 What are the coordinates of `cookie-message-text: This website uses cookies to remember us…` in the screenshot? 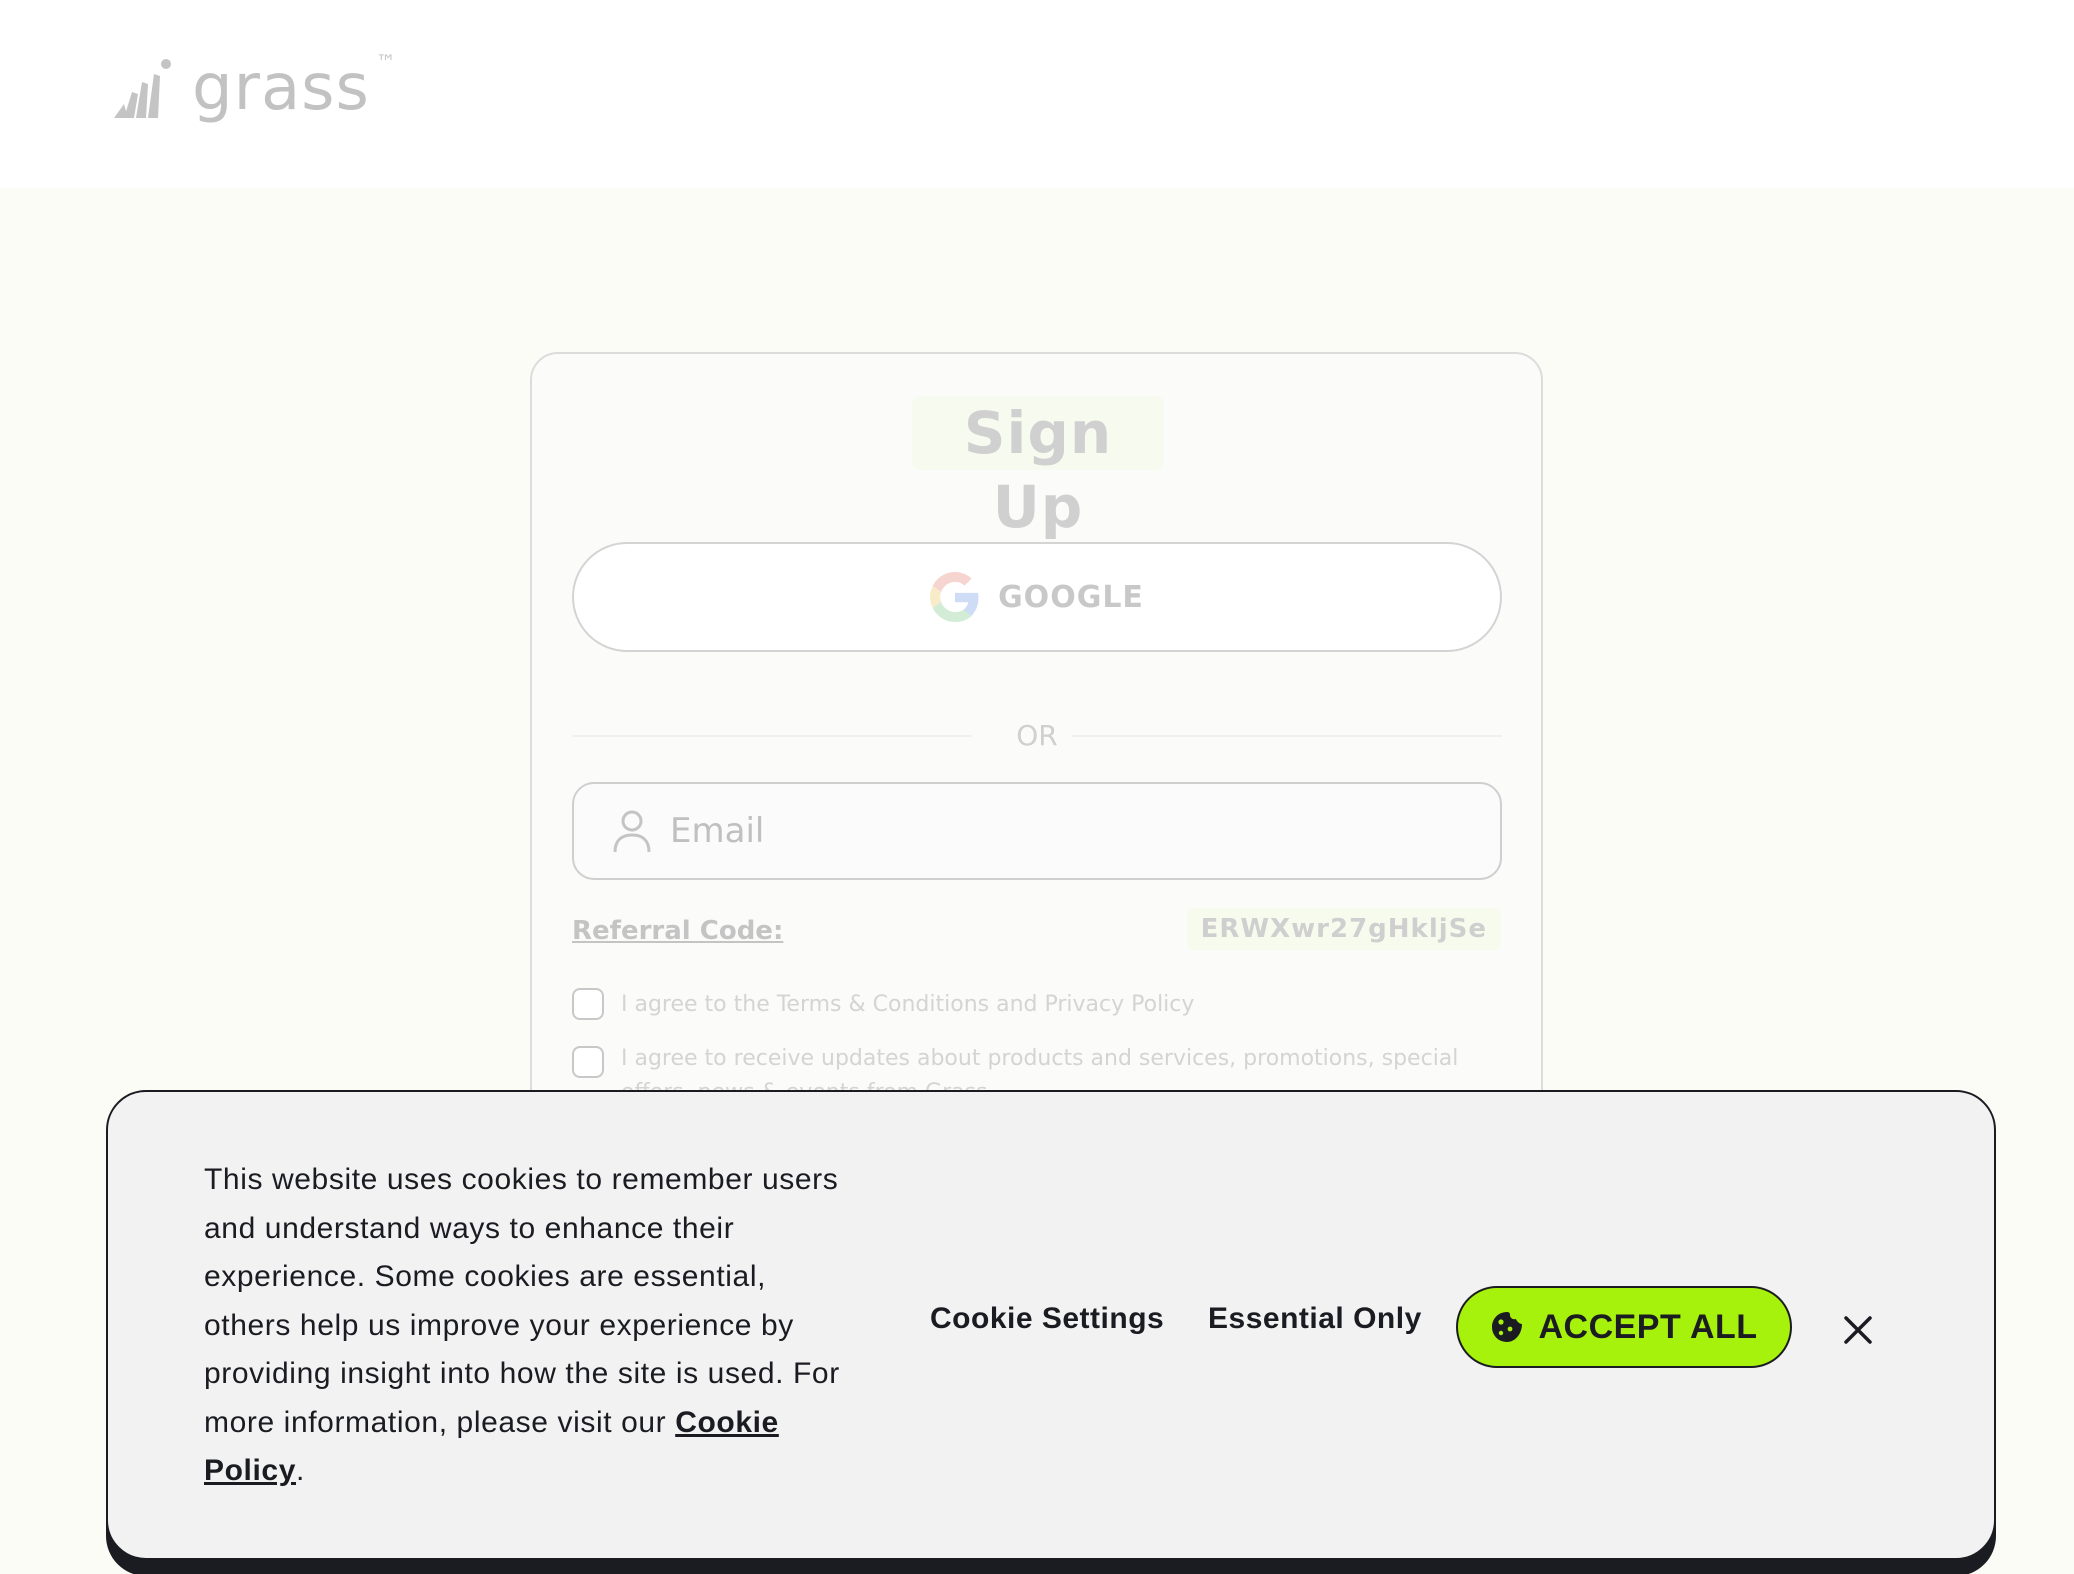 It's located at (522, 1301).